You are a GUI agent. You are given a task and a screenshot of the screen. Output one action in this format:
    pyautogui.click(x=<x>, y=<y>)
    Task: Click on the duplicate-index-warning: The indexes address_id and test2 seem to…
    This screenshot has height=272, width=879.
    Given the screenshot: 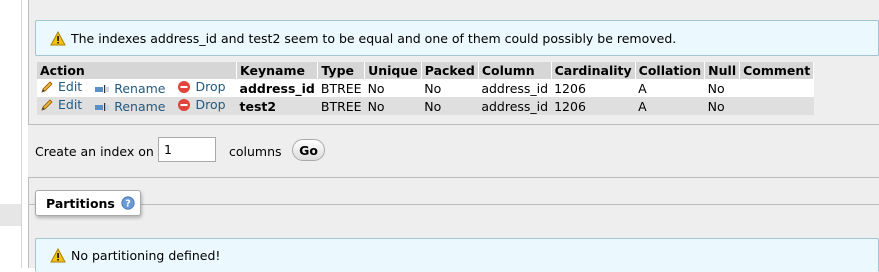 What is the action you would take?
    pyautogui.click(x=457, y=38)
    